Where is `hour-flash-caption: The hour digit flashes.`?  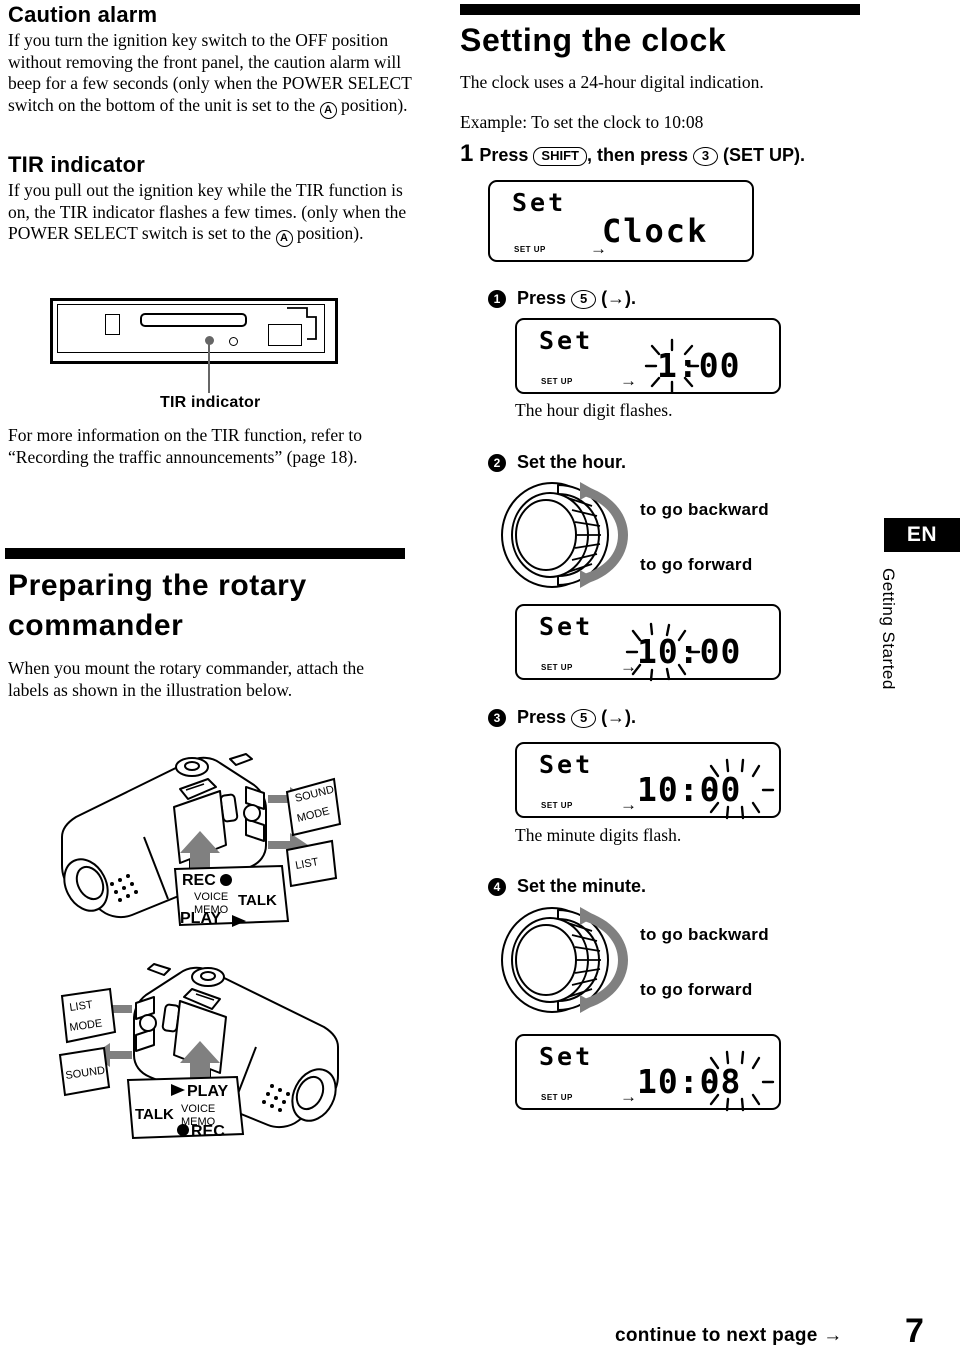
hour-flash-caption: The hour digit flashes. is located at coordinates (594, 410).